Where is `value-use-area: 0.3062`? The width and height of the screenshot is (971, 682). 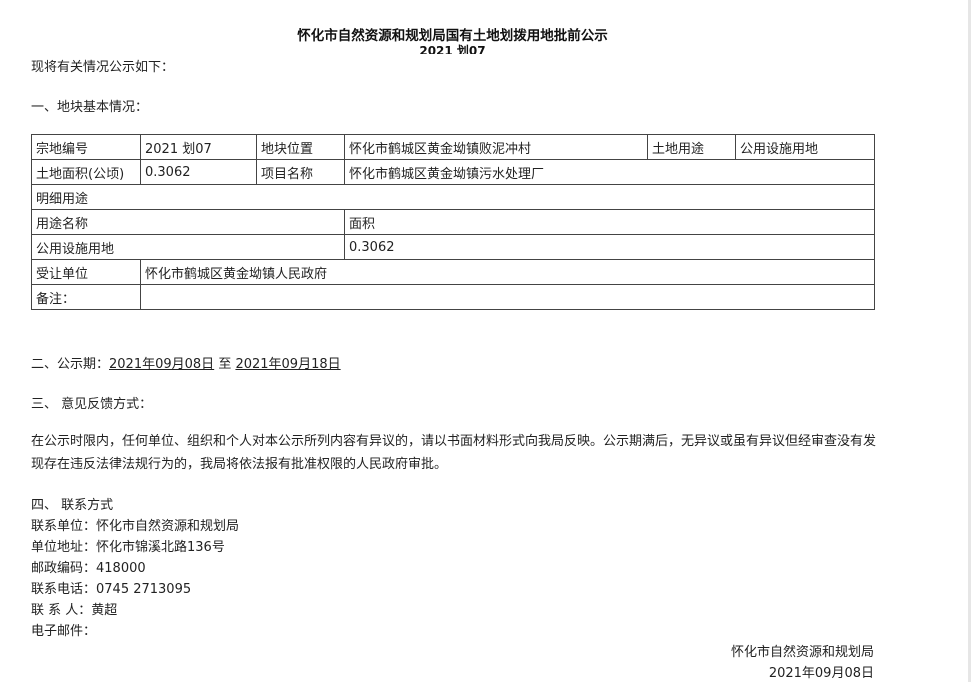
value-use-area: 0.3062 is located at coordinates (609, 247).